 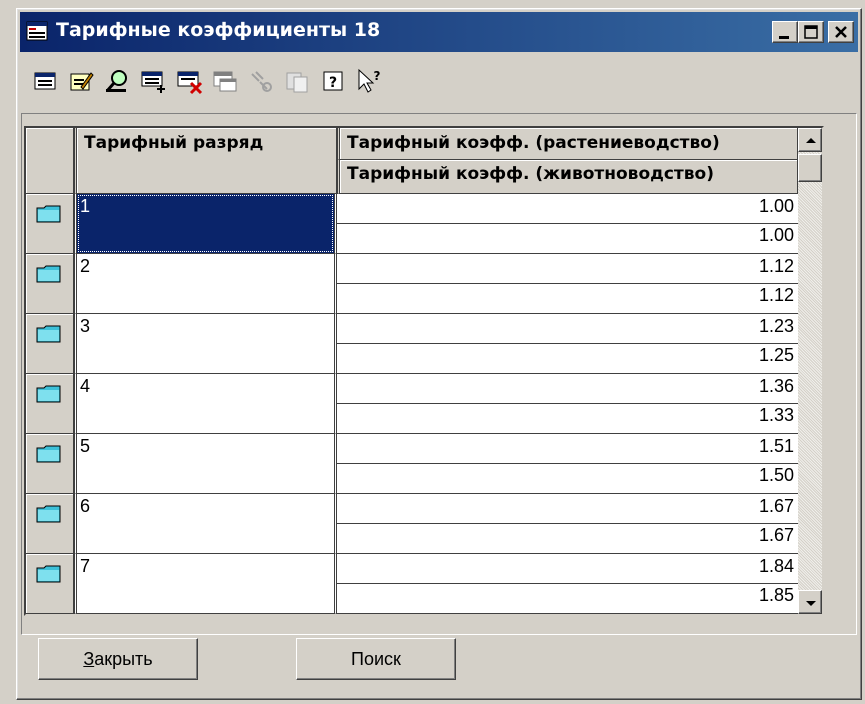 I want to click on table-row: 5 1.51 1.50, so click(x=412, y=464).